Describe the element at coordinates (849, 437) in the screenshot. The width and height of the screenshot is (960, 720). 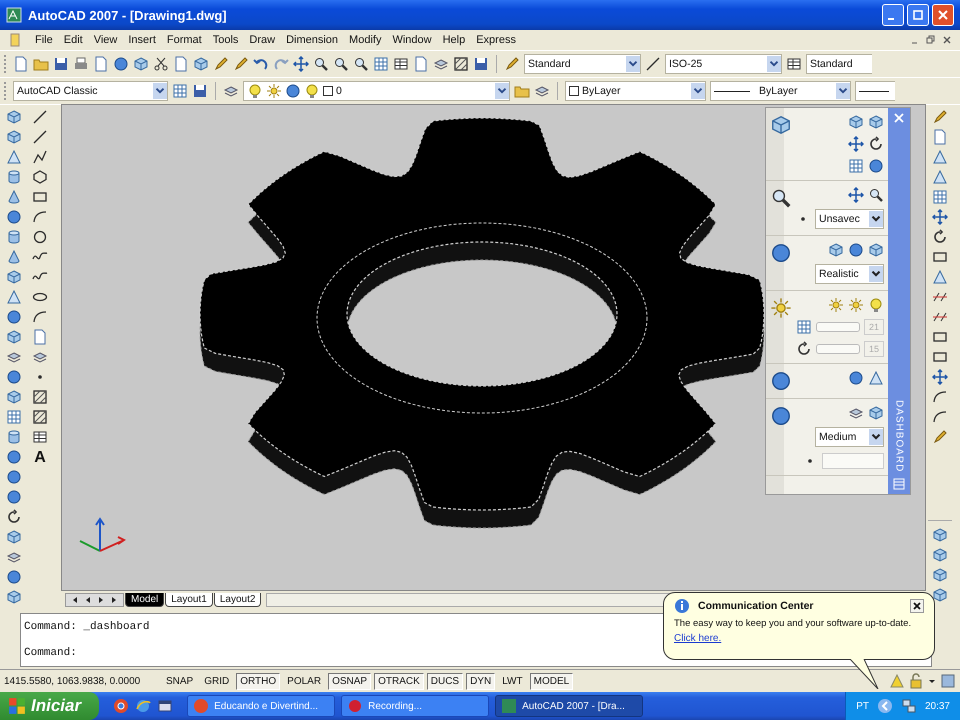
I see `render-quality-dropdown: Medium` at that location.